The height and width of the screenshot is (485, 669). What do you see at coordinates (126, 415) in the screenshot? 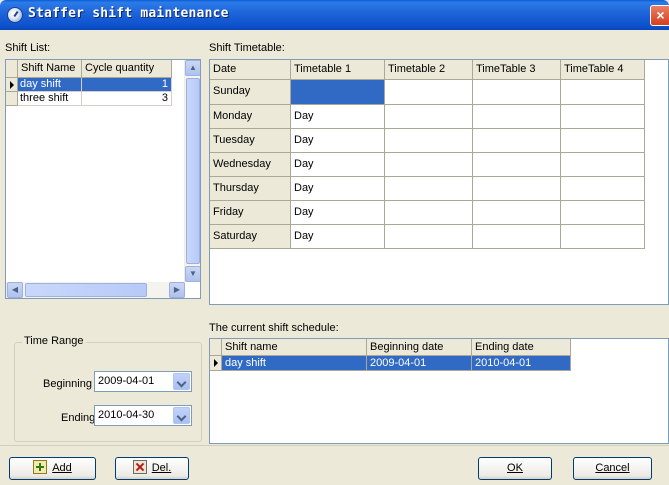
I see `ending-date-value: 2010-04-30` at bounding box center [126, 415].